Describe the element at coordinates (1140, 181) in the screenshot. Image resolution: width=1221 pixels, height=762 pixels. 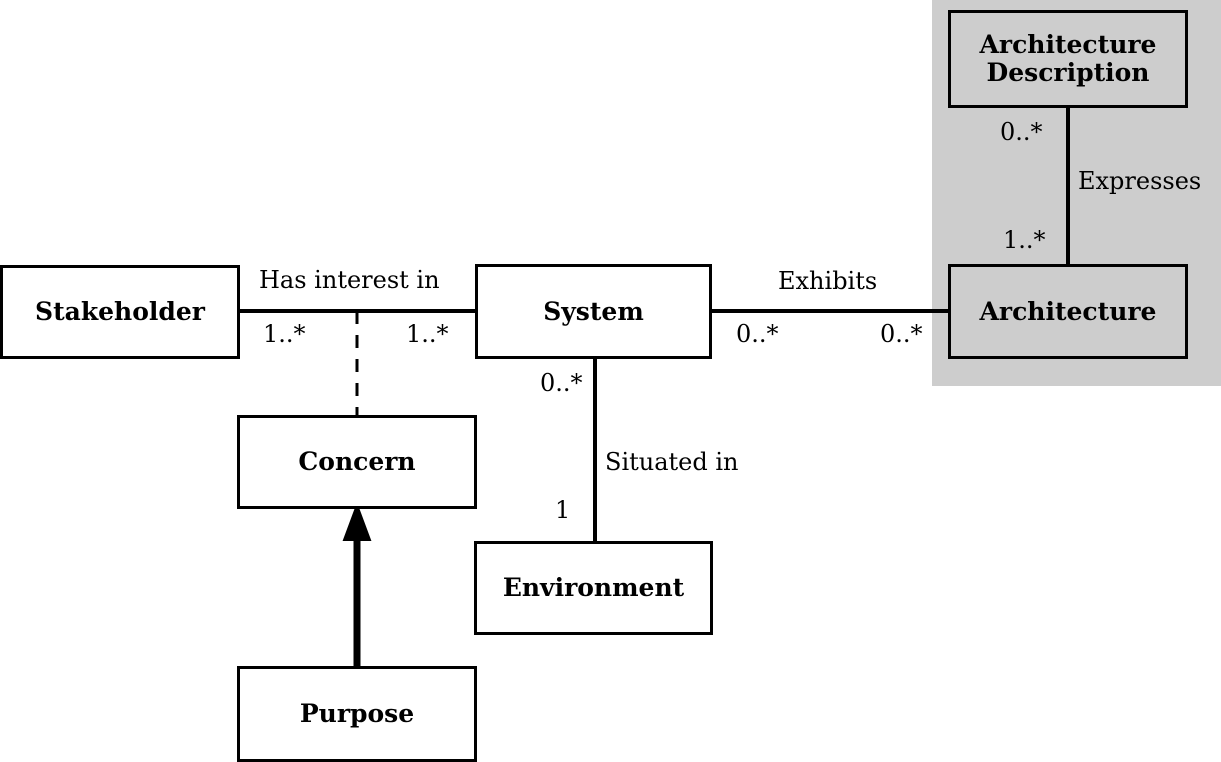
I see `edge-label-expresses: Expresses` at that location.